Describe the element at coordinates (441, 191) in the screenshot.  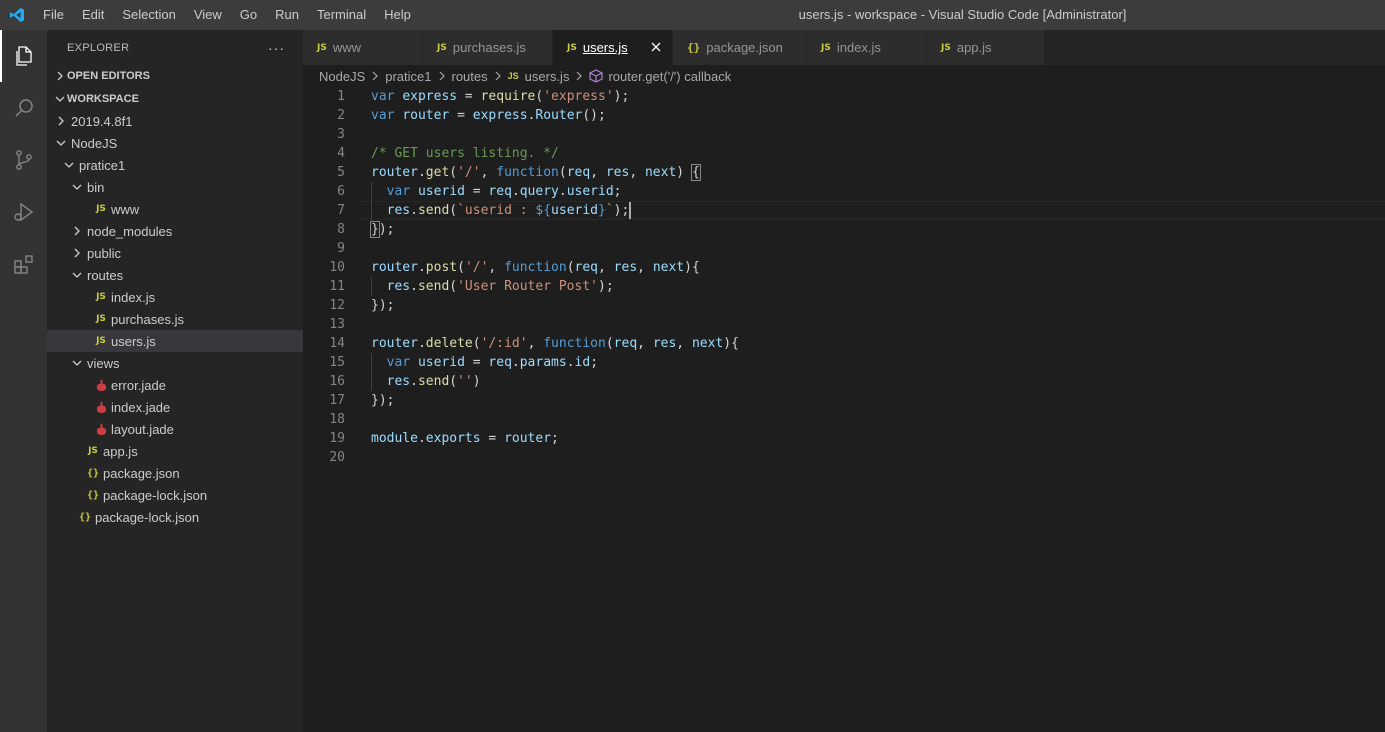
I see `code-token: userid` at that location.